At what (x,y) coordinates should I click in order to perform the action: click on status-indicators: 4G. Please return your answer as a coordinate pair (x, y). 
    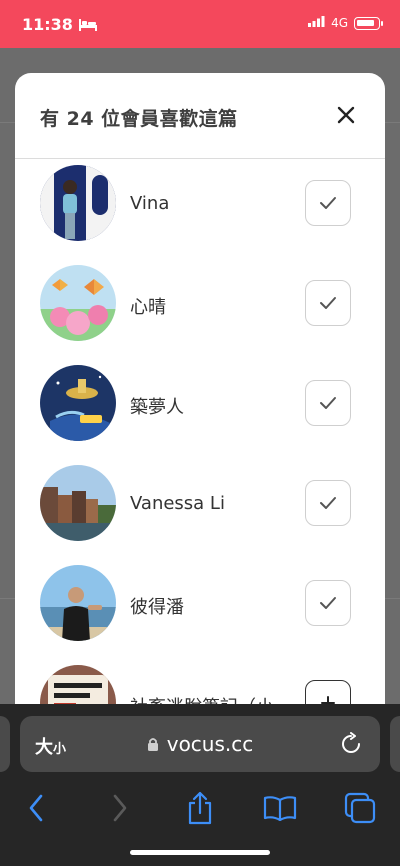
    Looking at the image, I should click on (345, 23).